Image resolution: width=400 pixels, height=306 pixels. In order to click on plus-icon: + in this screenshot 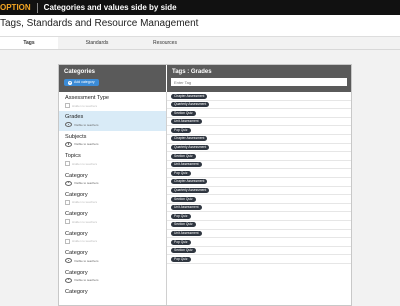, I will do `click(70, 82)`.